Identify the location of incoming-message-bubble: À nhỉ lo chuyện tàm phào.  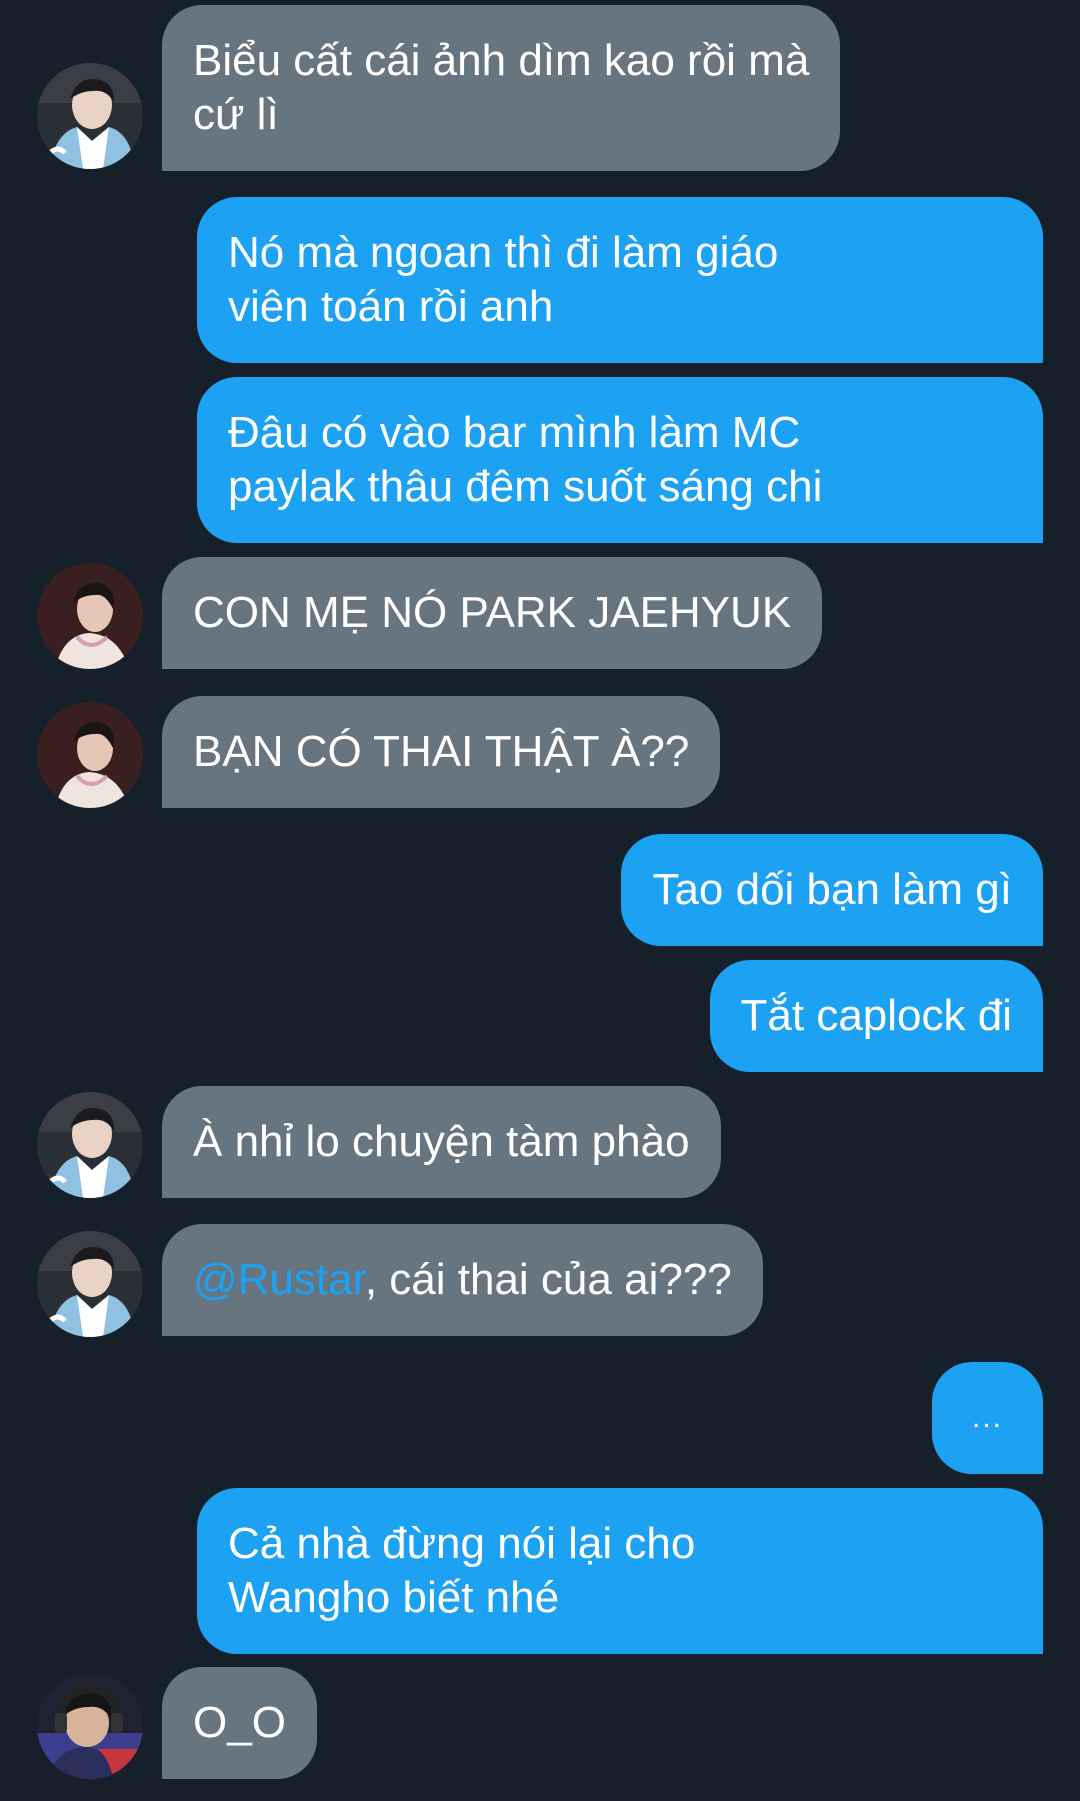
(441, 1142).